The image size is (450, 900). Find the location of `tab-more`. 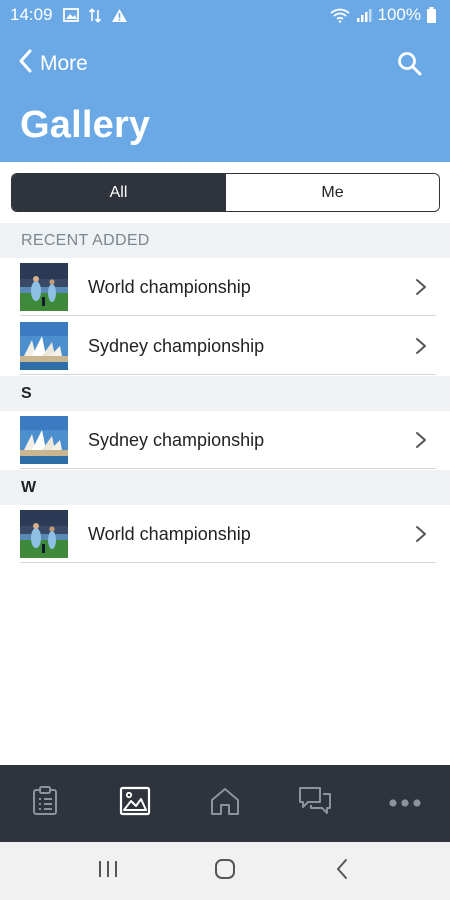

tab-more is located at coordinates (405, 803).